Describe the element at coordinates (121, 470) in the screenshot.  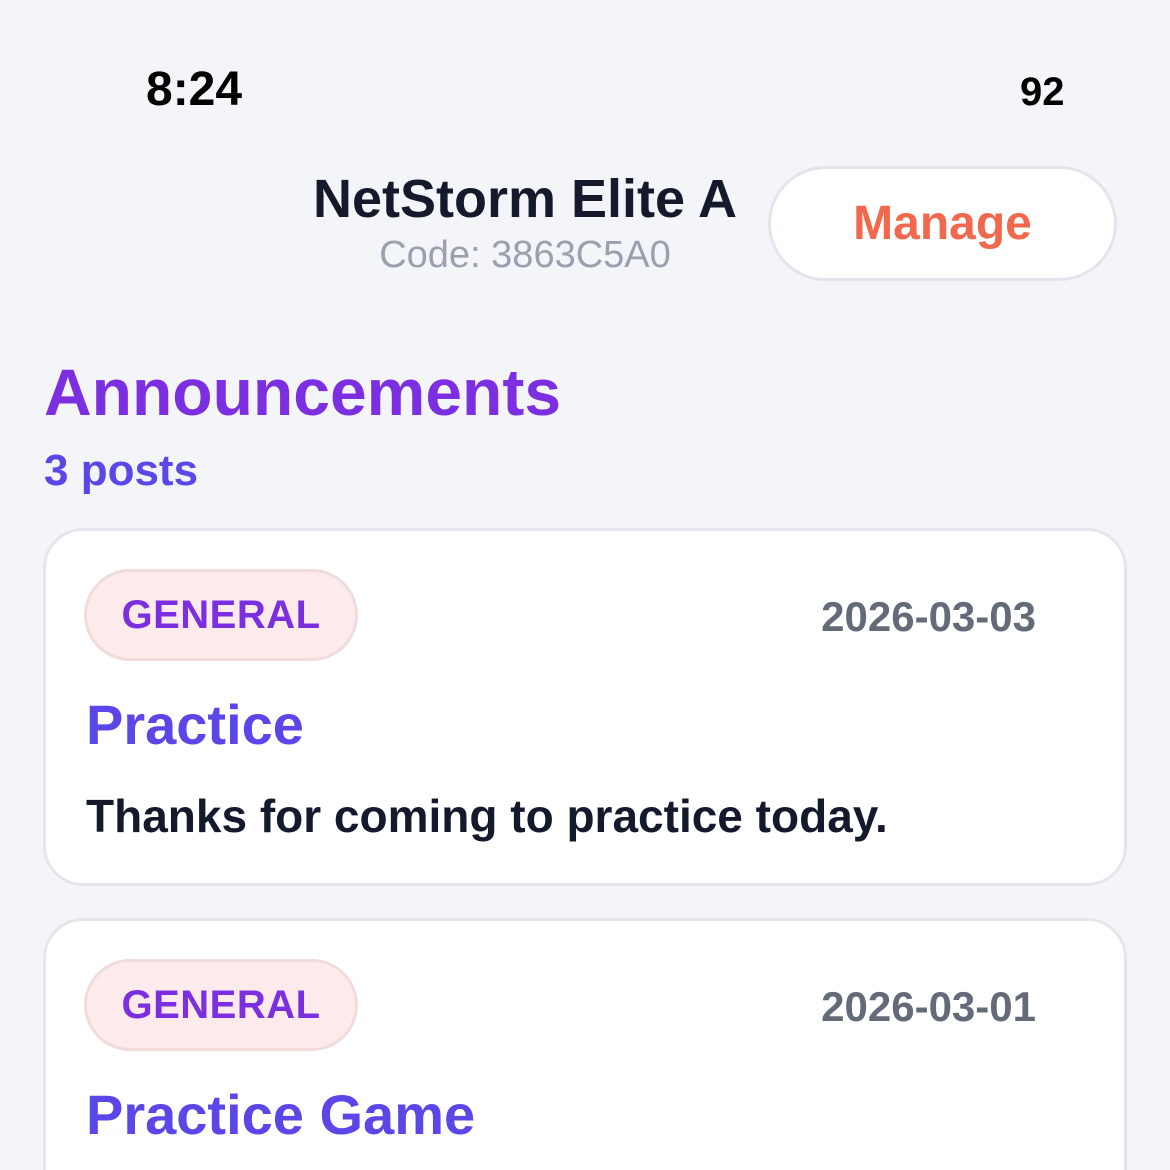
I see `post-count: 3 posts` at that location.